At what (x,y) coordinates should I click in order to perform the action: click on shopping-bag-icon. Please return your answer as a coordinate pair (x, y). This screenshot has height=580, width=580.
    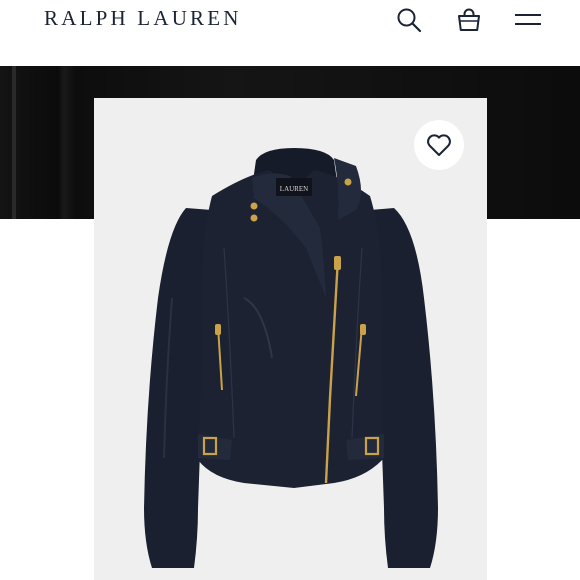
    Looking at the image, I should click on (469, 19).